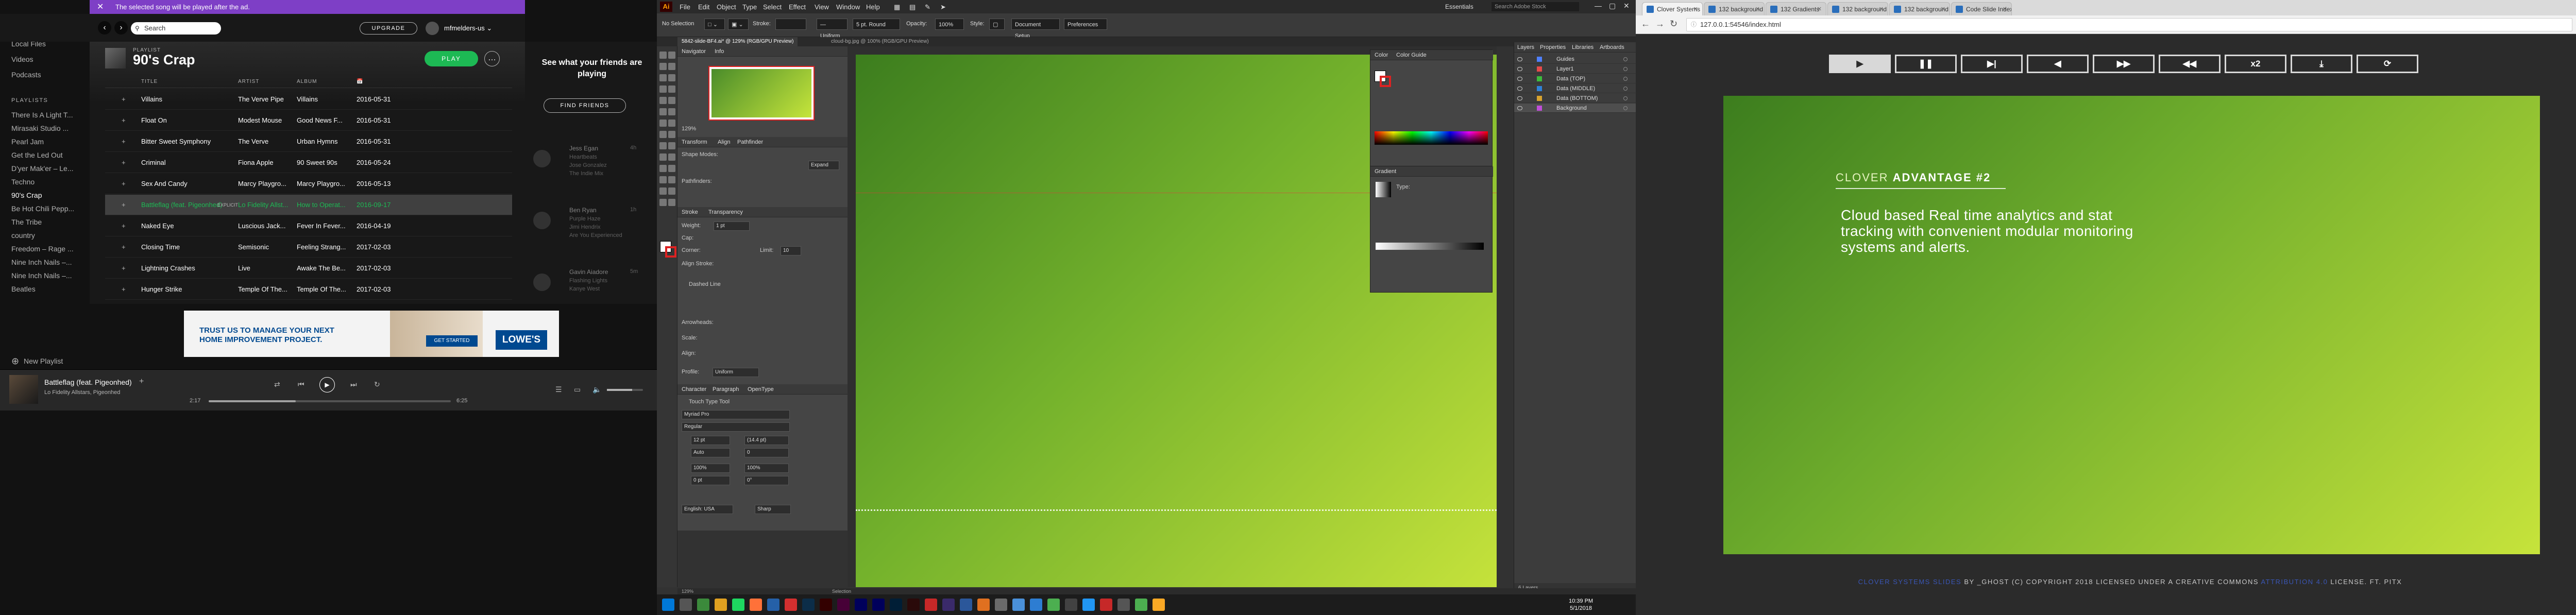  What do you see at coordinates (663, 66) in the screenshot?
I see `magic-wand-tool-icon` at bounding box center [663, 66].